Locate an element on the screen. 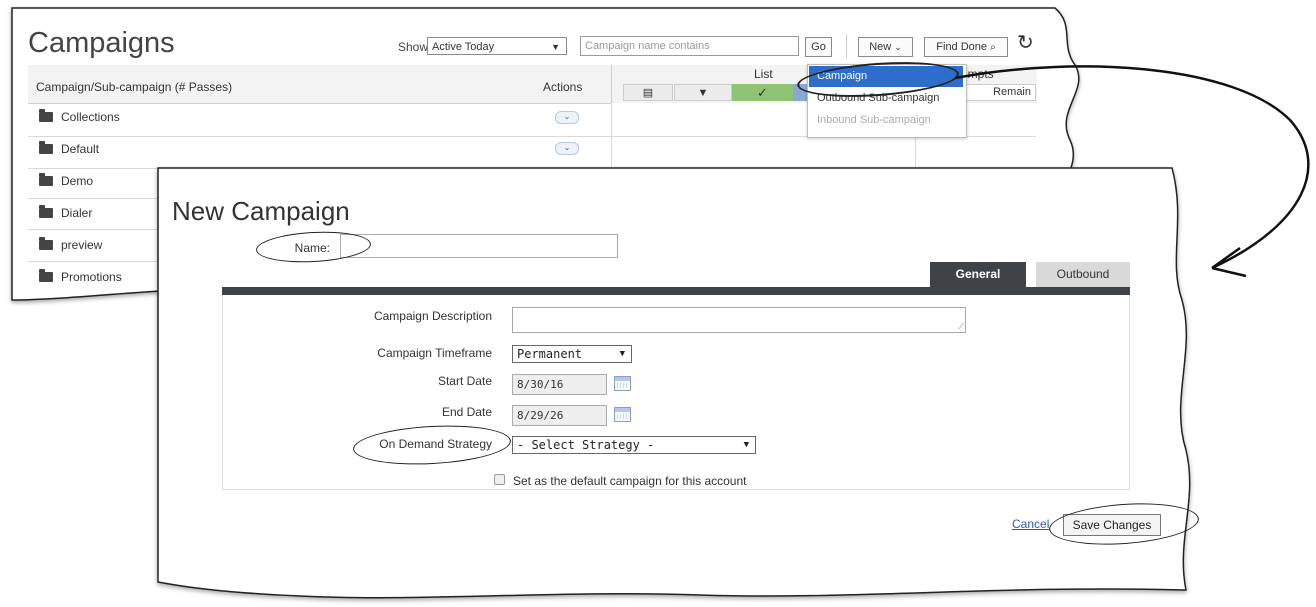 This screenshot has height=607, width=1316. callout-arrow-path is located at coordinates (1132, 167).